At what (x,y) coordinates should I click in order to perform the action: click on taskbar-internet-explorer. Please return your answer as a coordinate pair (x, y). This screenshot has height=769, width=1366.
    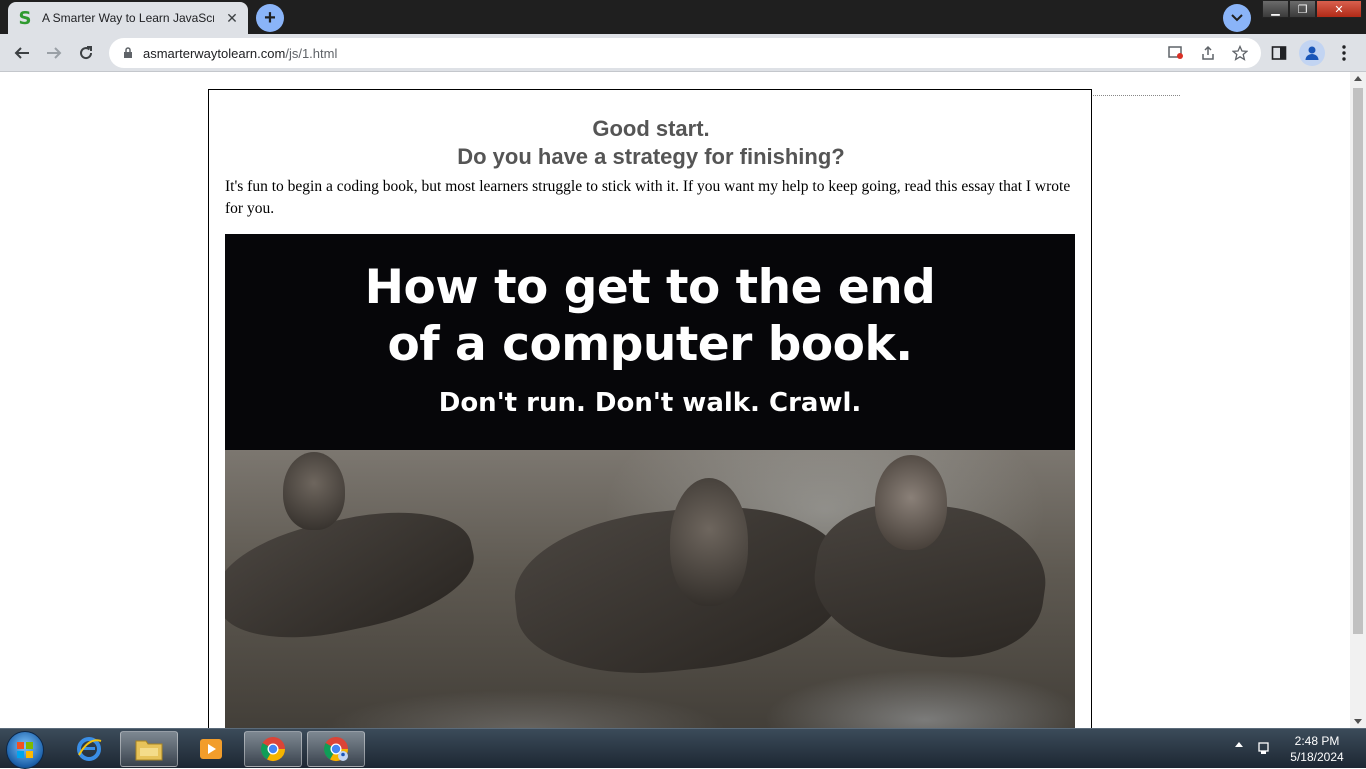
    Looking at the image, I should click on (89, 749).